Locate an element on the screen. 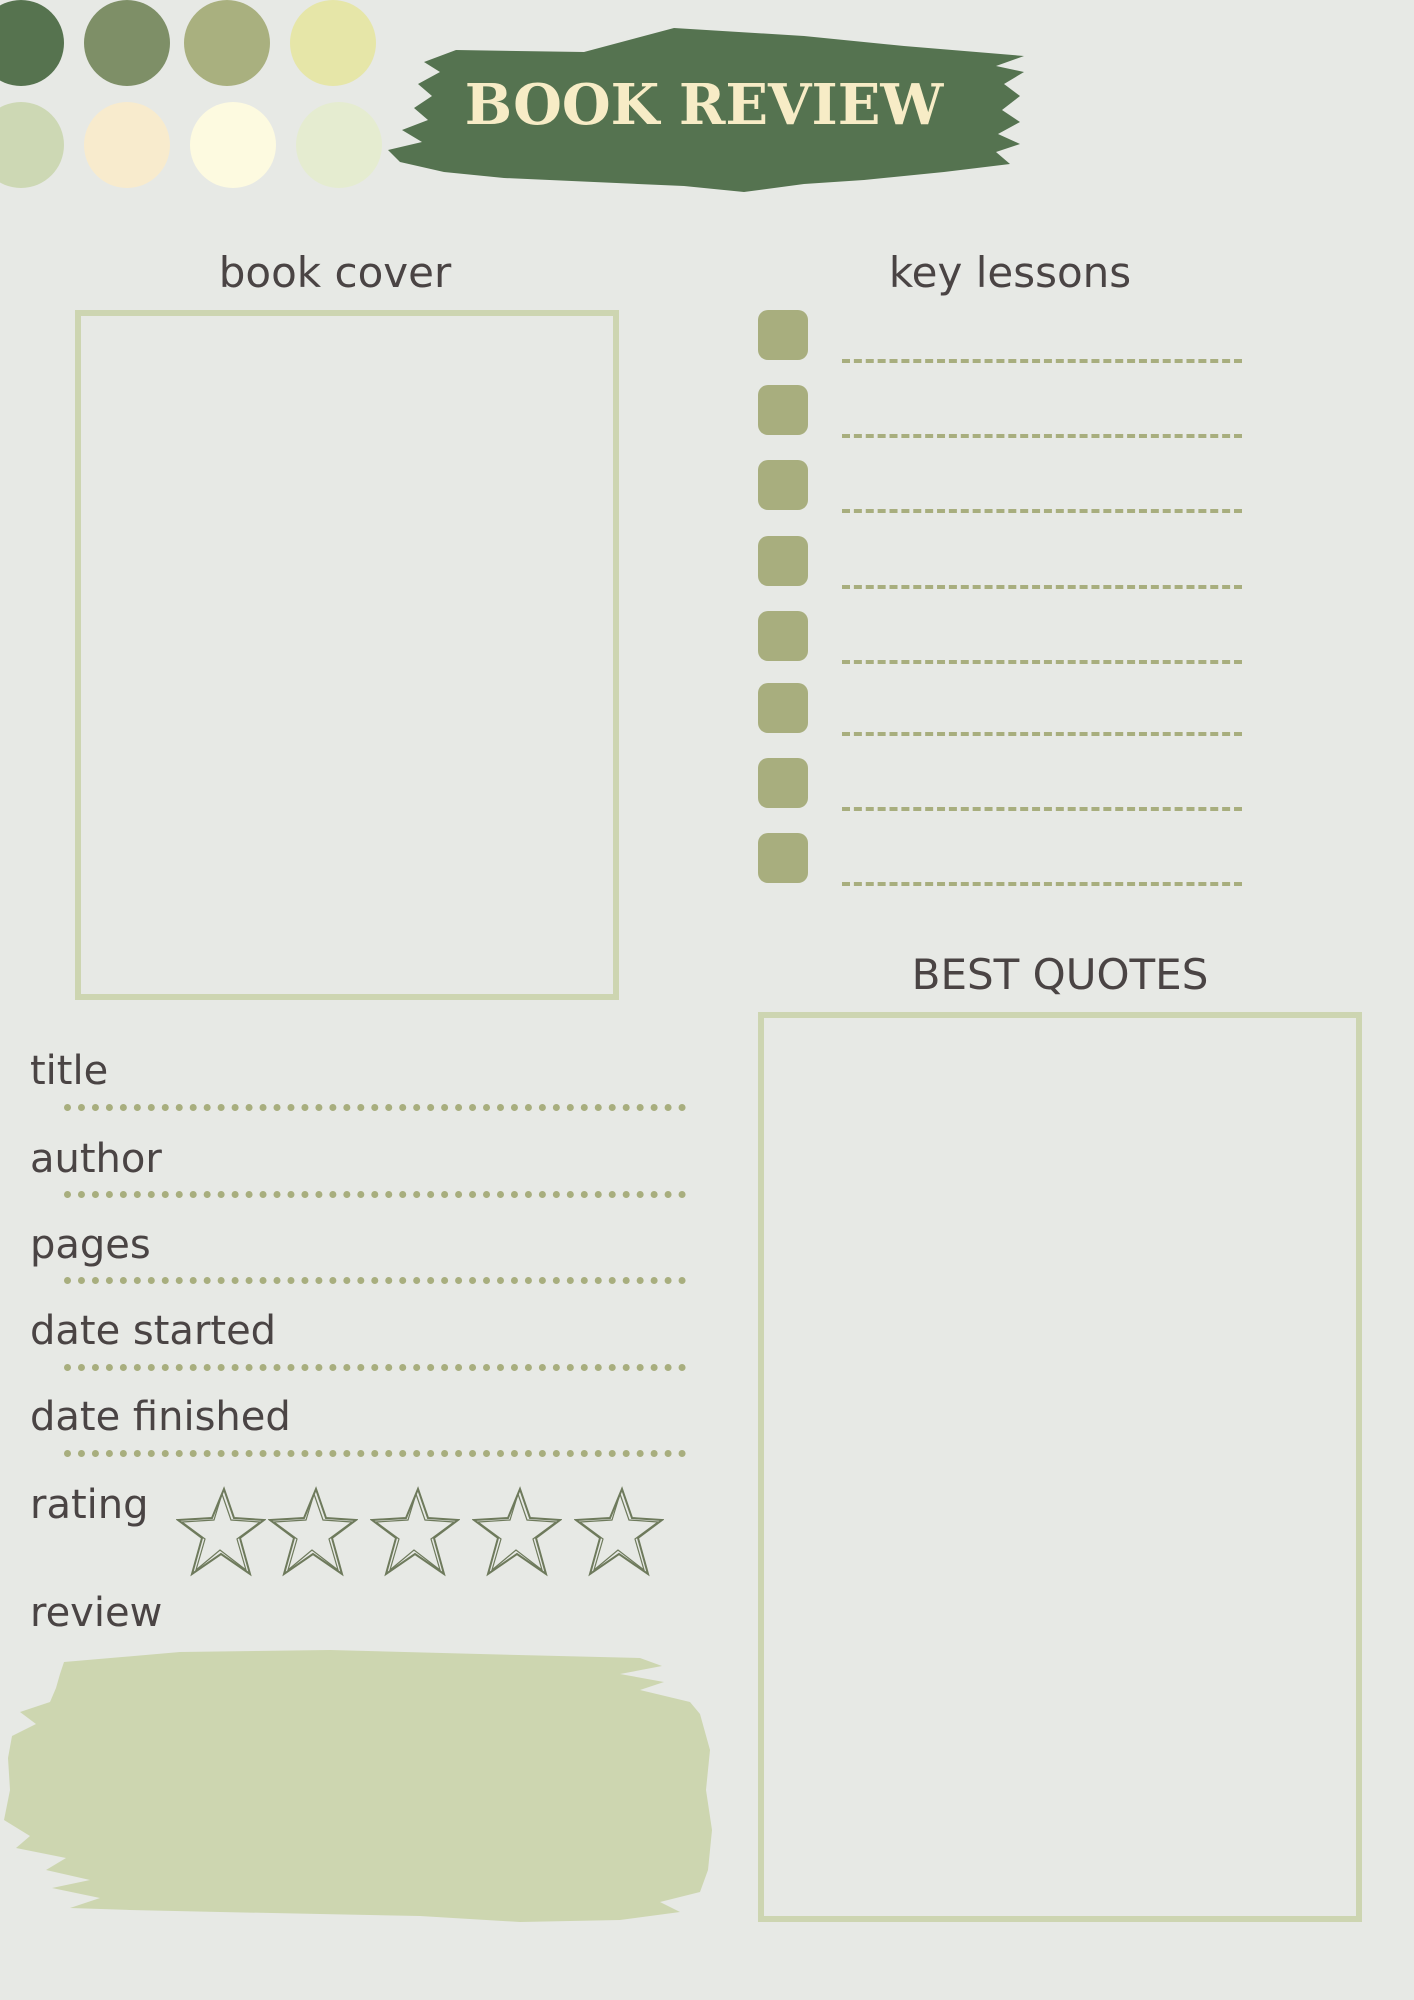 The width and height of the screenshot is (1414, 2000). title-banner: BOOK REVIEW is located at coordinates (704, 110).